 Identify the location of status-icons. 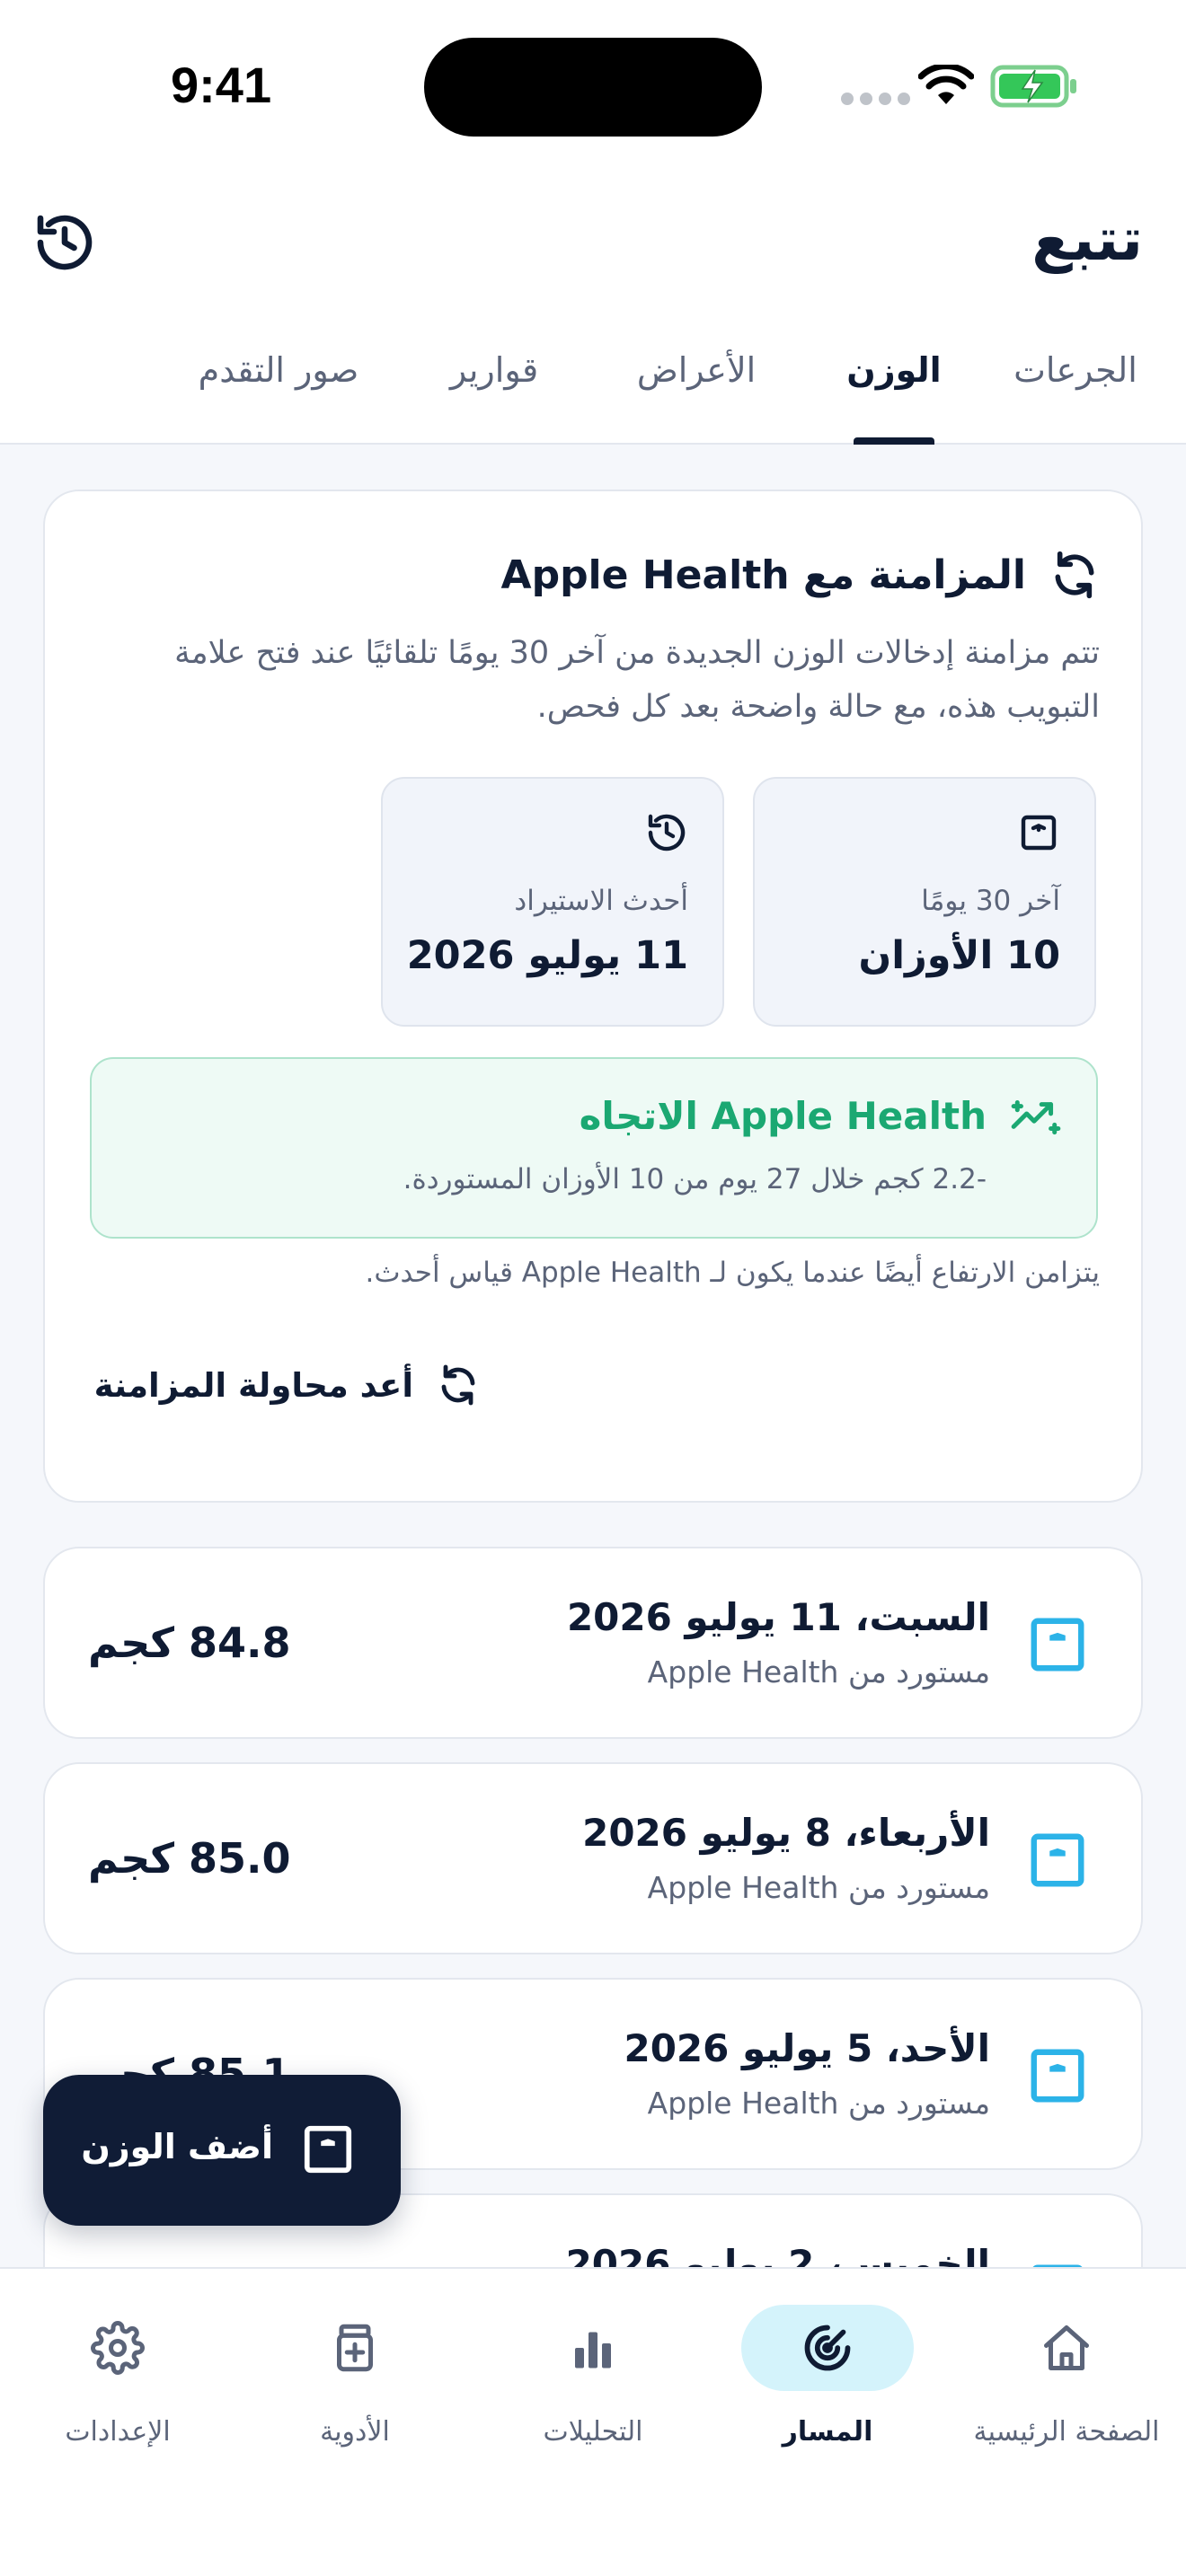
(961, 86).